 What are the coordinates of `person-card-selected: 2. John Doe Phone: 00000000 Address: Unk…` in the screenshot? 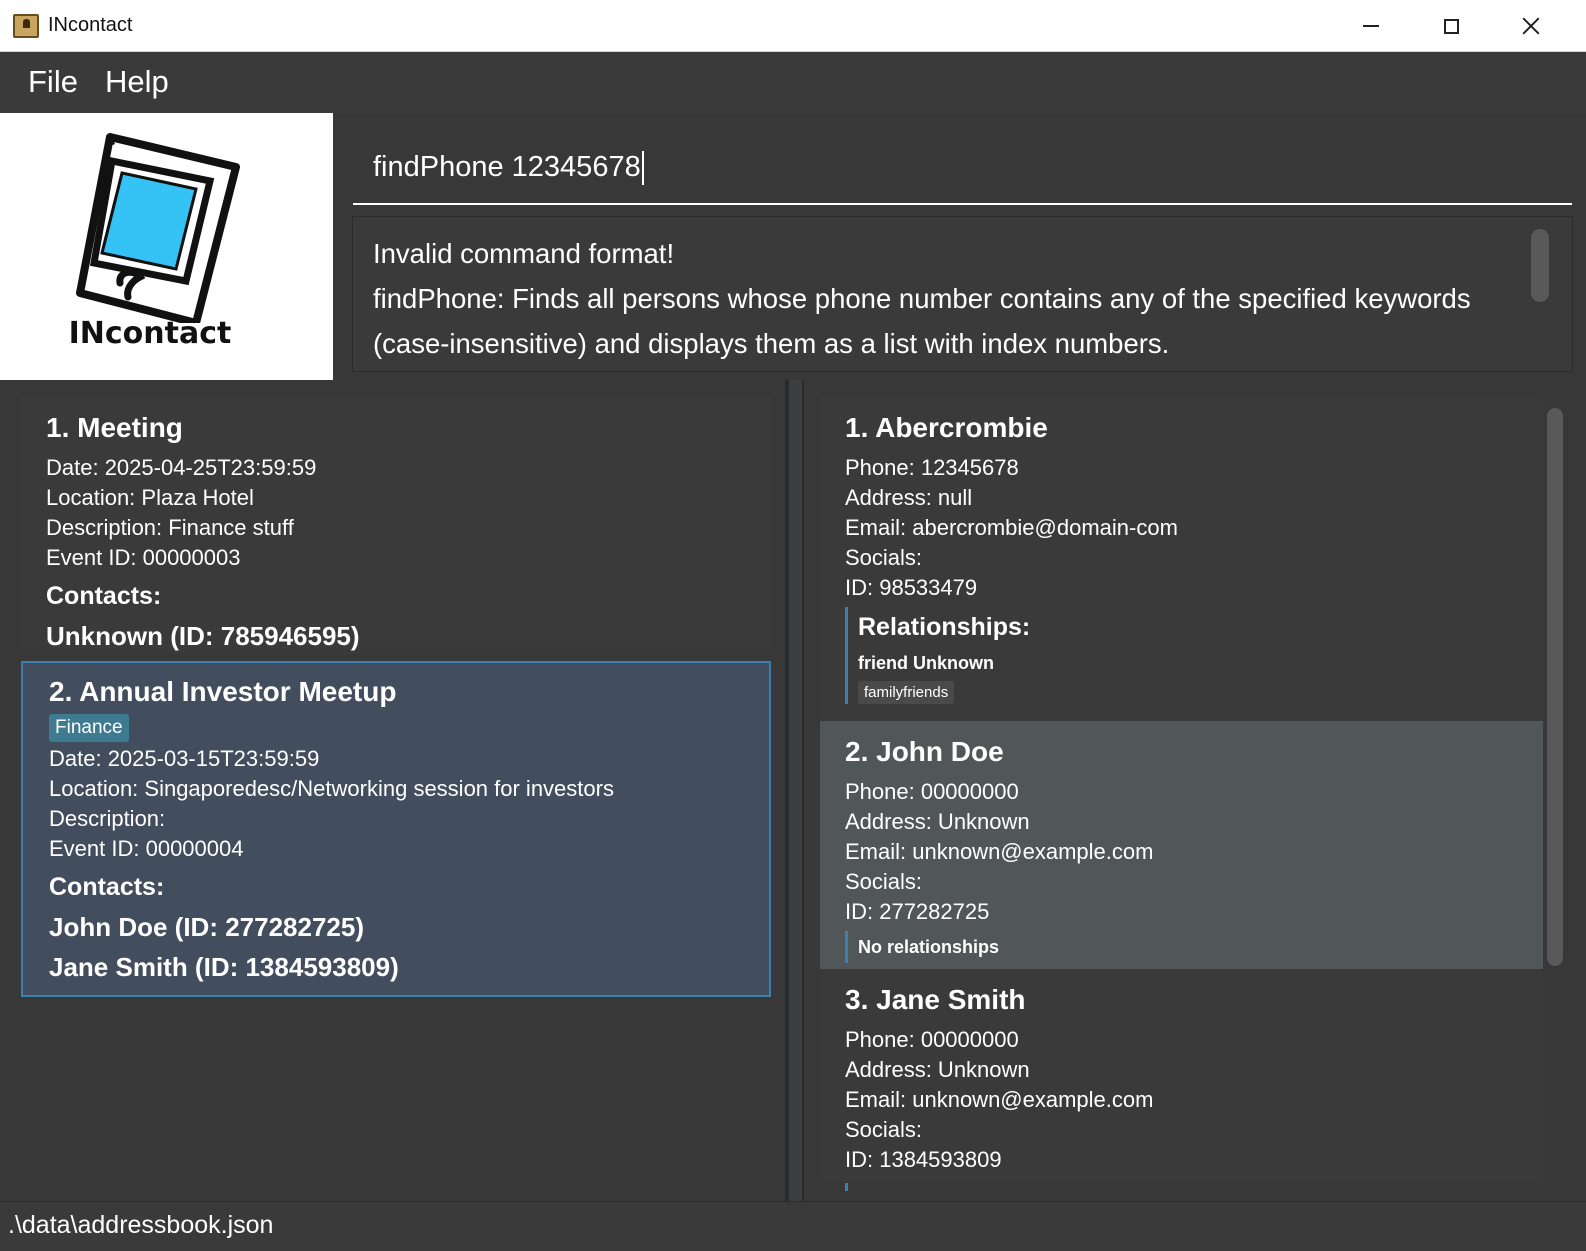 It's located at (1181, 845).